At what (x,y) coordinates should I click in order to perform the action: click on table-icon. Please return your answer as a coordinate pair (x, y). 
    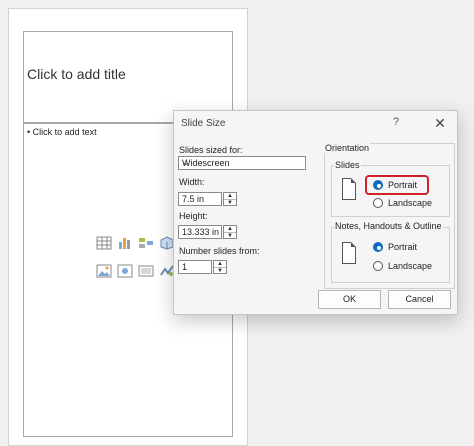
    Looking at the image, I should click on (104, 243).